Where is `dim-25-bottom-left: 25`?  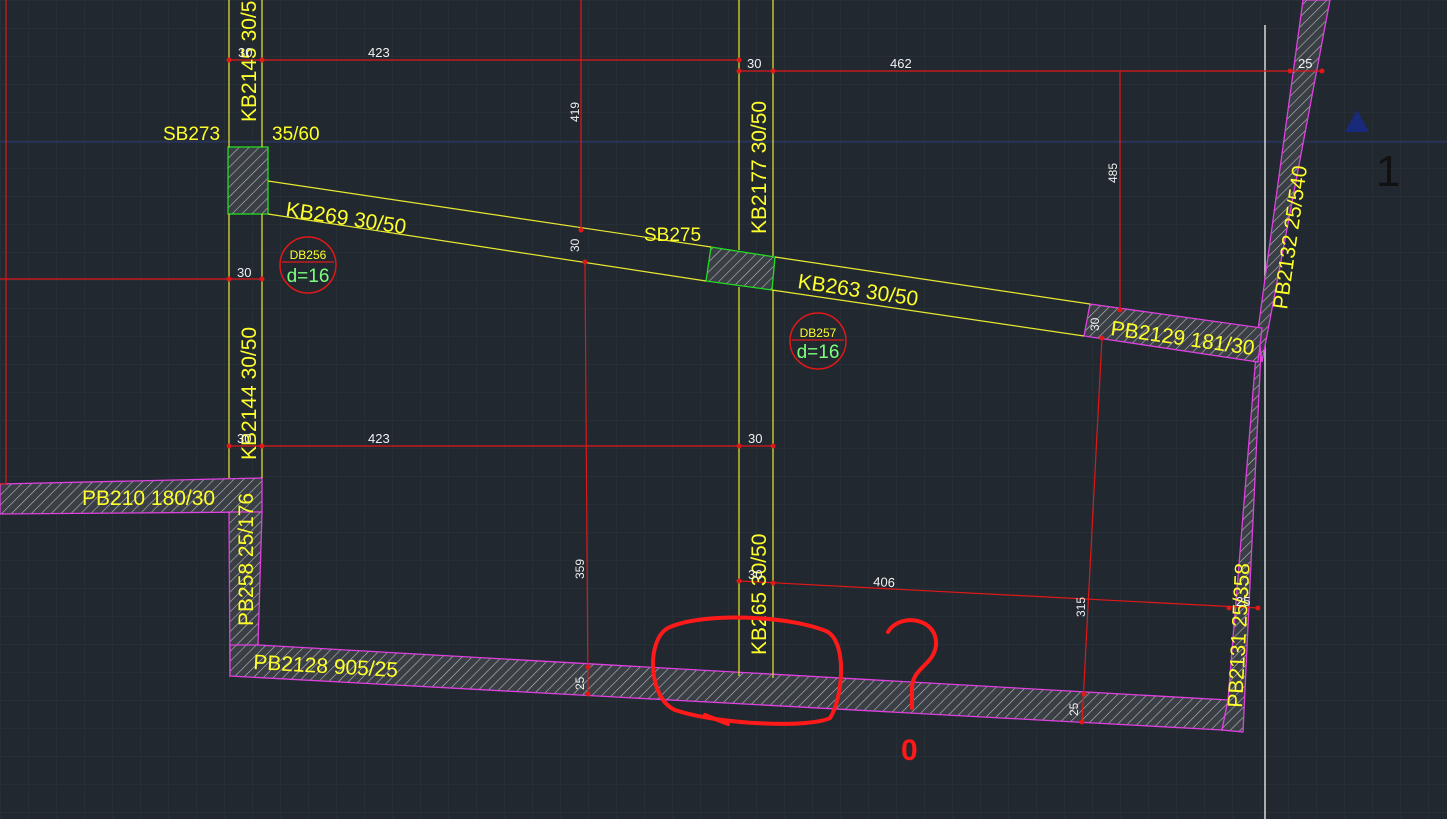
dim-25-bottom-left: 25 is located at coordinates (580, 683).